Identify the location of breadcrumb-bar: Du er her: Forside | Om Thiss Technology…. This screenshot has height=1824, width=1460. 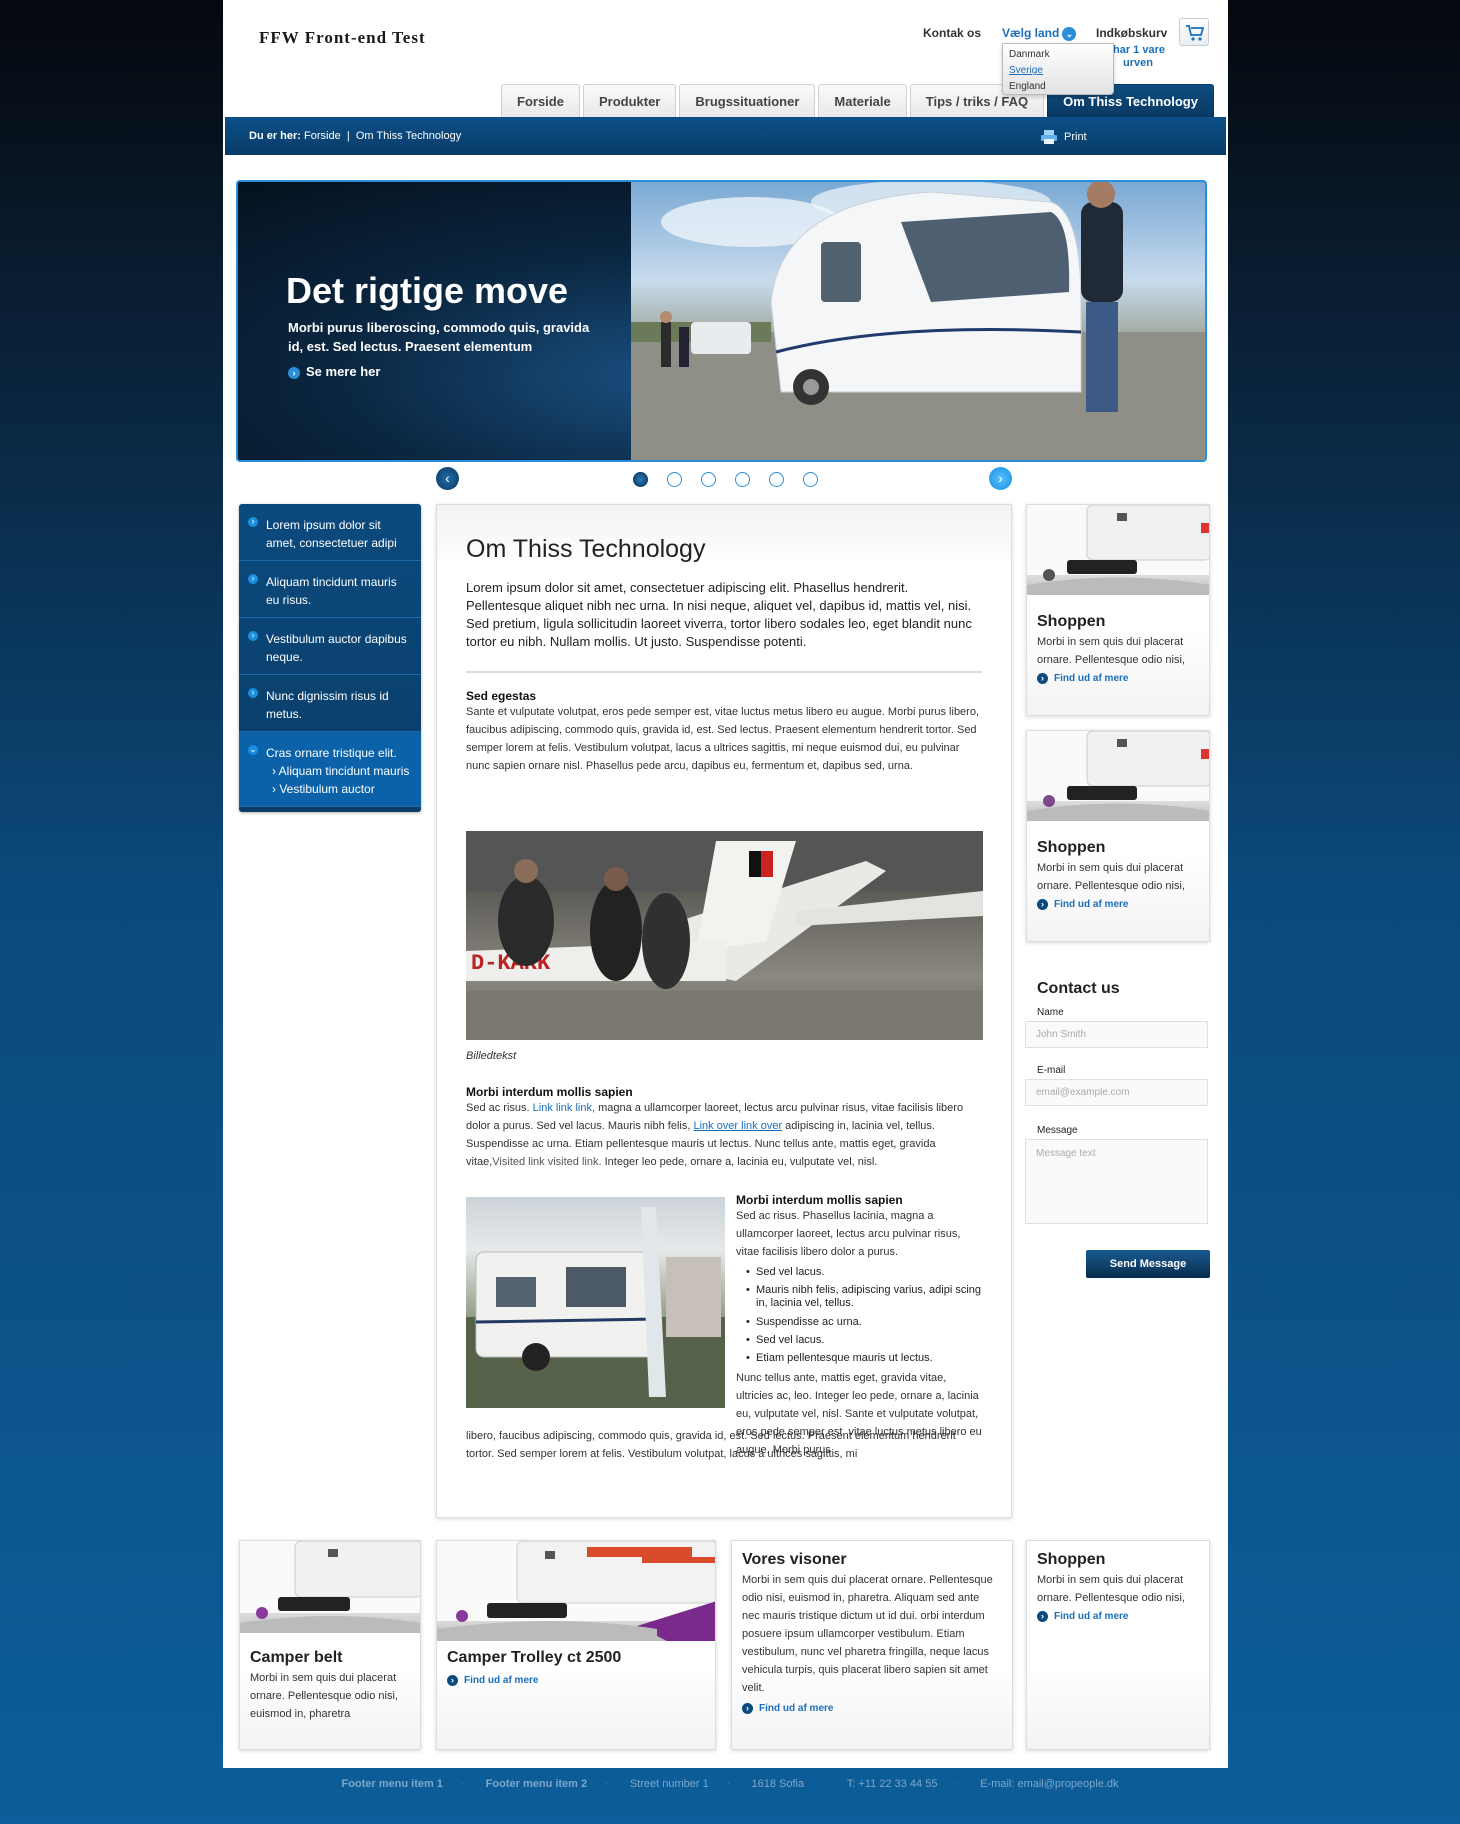
(725, 136).